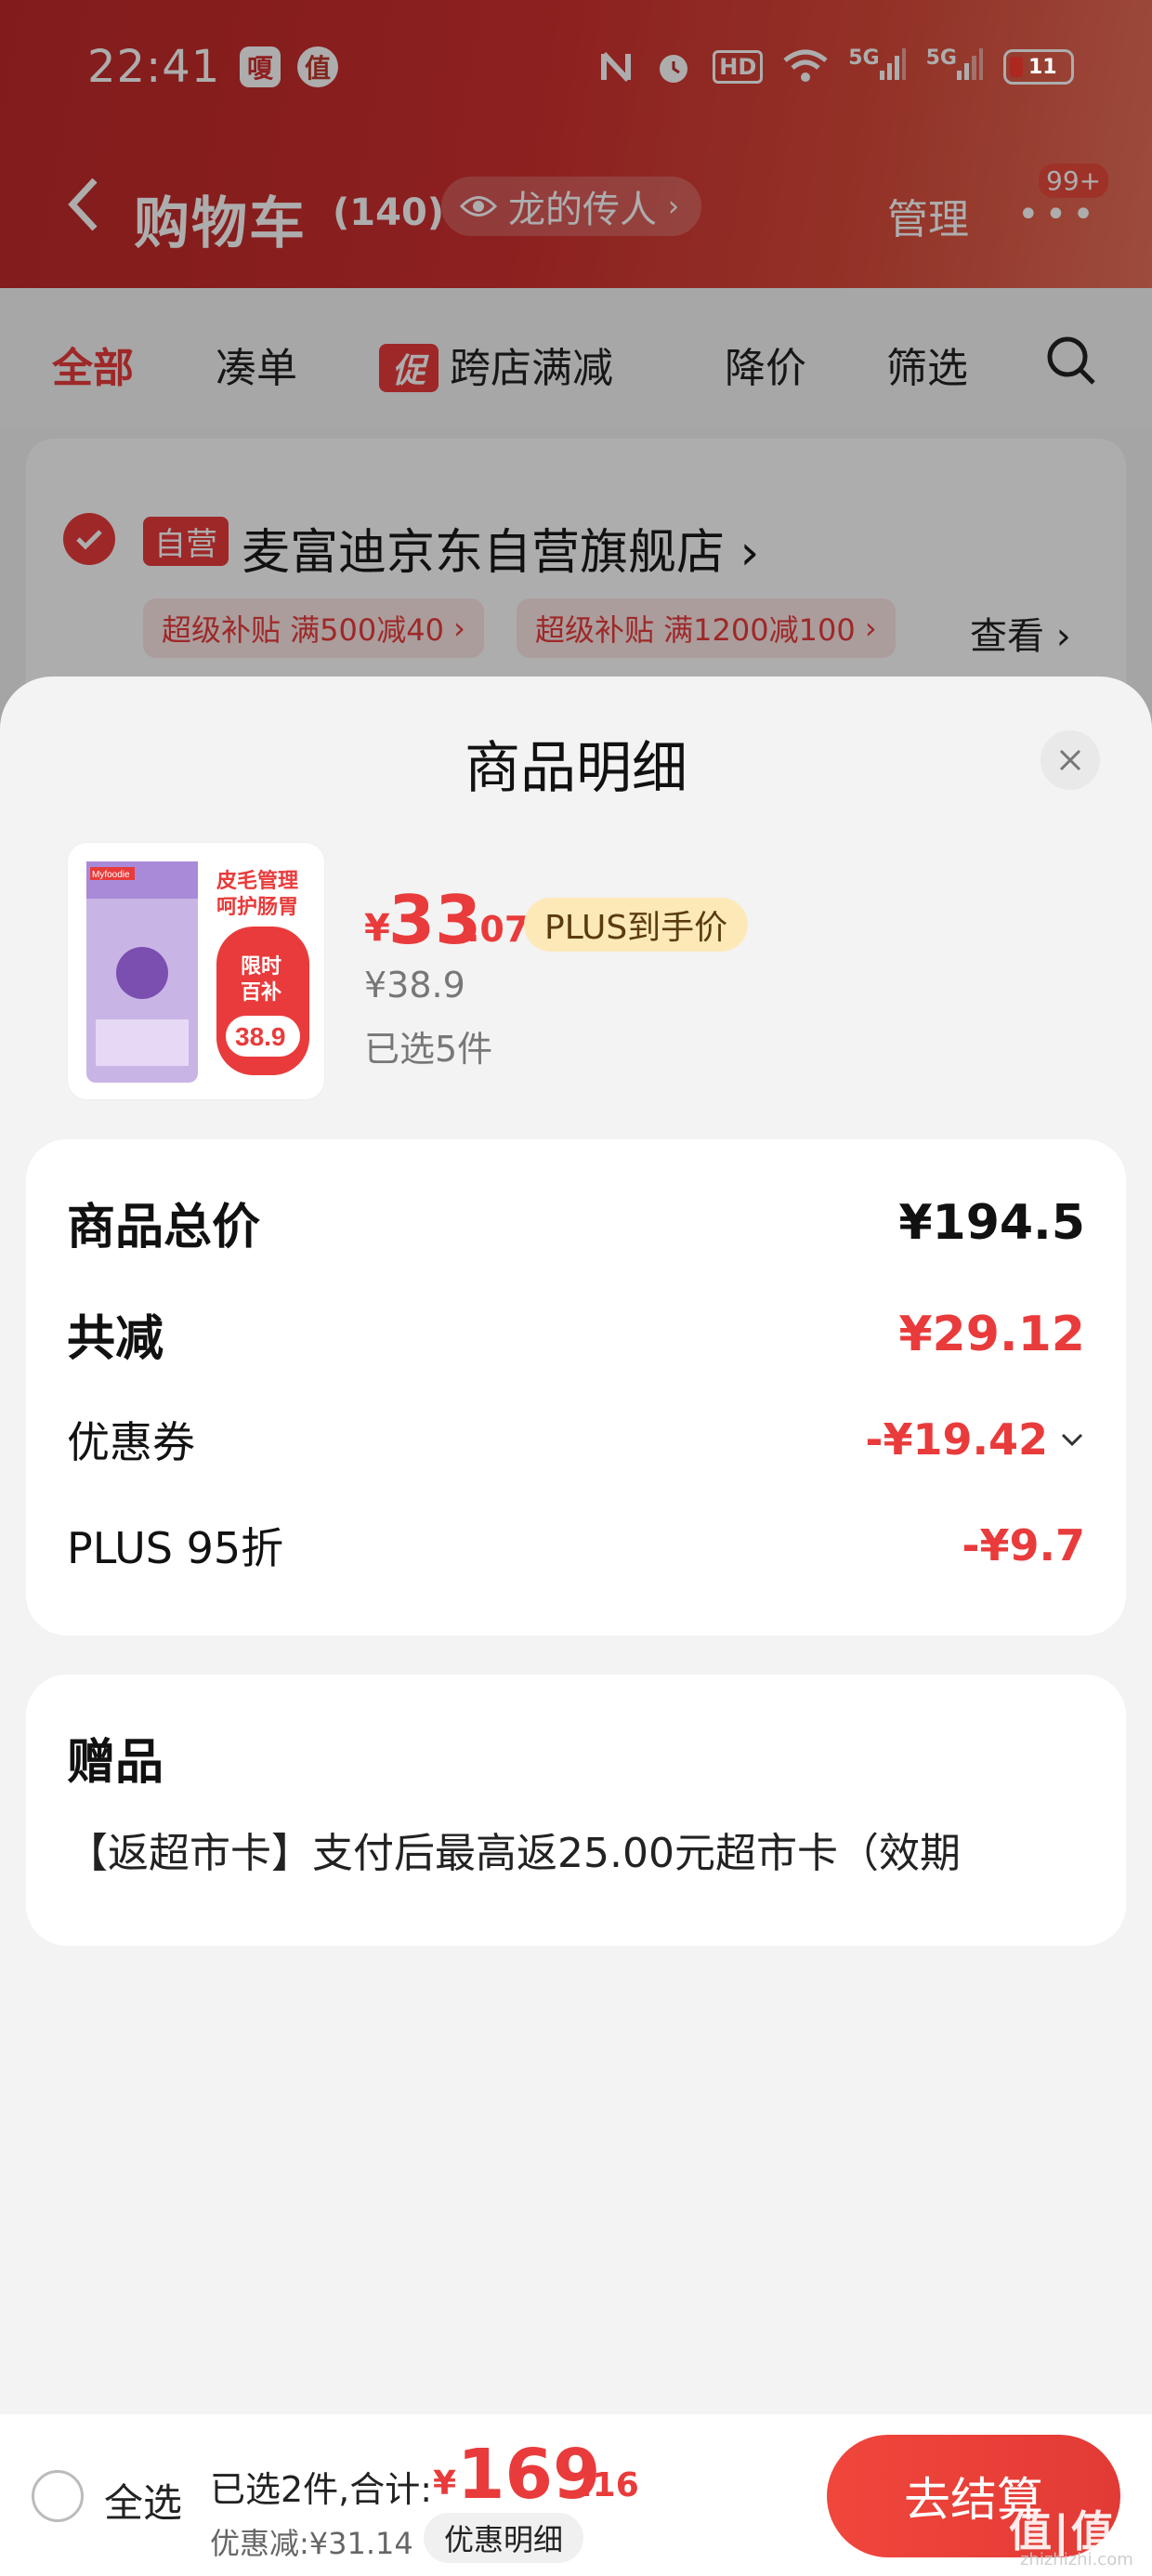 The height and width of the screenshot is (2576, 1152). I want to click on product-image: Myfoodie 皮毛管理 呵护肠胃 限时 百补 38.9, so click(196, 971).